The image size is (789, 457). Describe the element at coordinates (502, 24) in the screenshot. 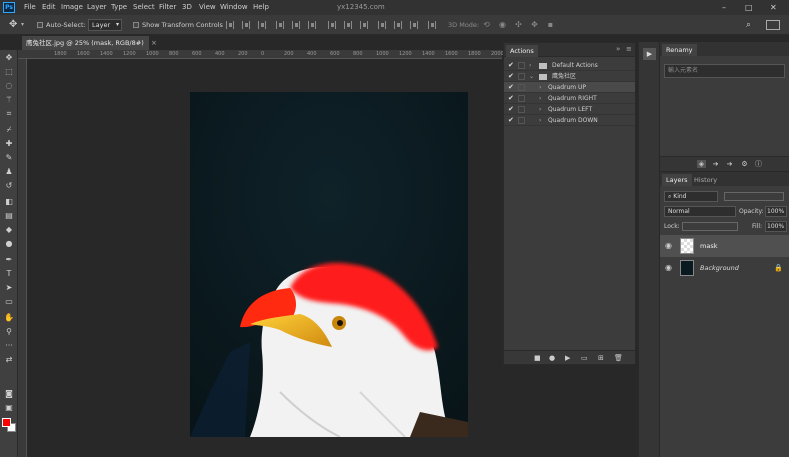

I see `3d-roll-icon: ◉` at that location.